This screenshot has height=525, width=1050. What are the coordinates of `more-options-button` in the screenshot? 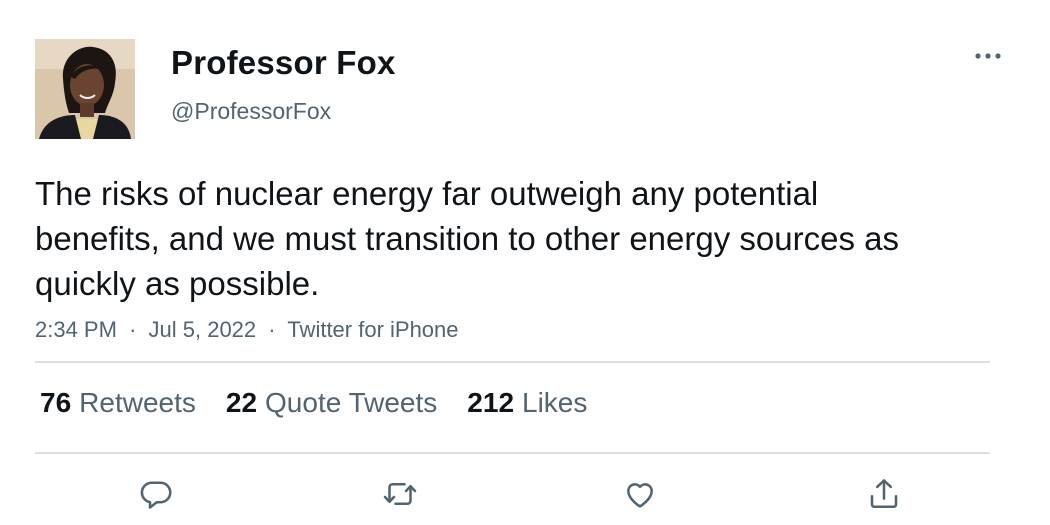 It's located at (988, 56).